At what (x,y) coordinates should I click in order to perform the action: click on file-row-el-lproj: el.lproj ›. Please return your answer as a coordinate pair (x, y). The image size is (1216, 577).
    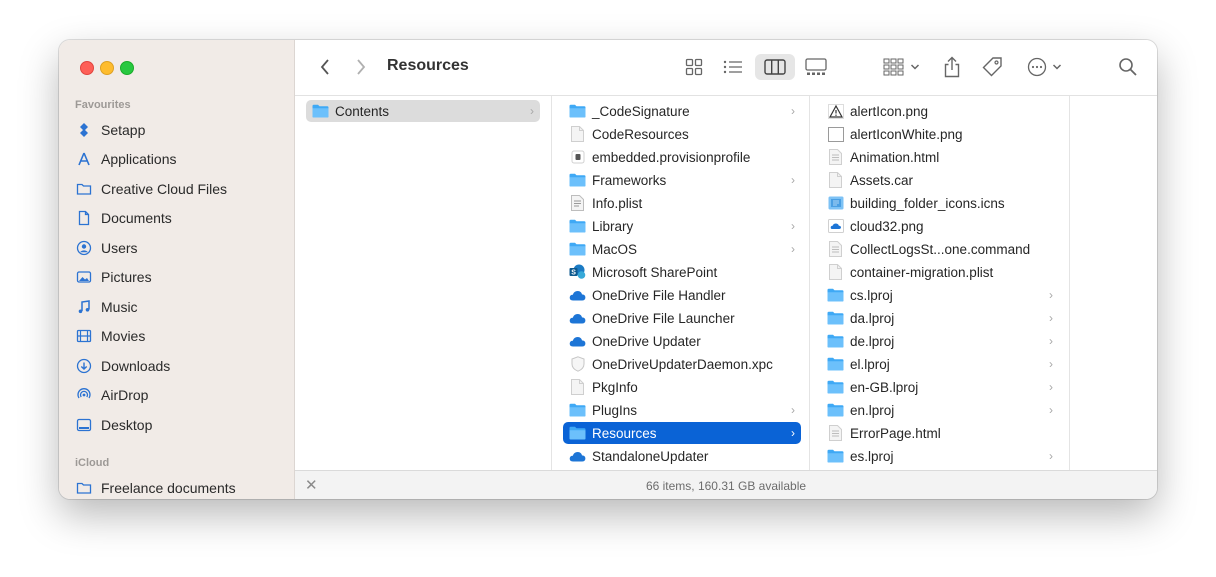
    Looking at the image, I should click on (940, 364).